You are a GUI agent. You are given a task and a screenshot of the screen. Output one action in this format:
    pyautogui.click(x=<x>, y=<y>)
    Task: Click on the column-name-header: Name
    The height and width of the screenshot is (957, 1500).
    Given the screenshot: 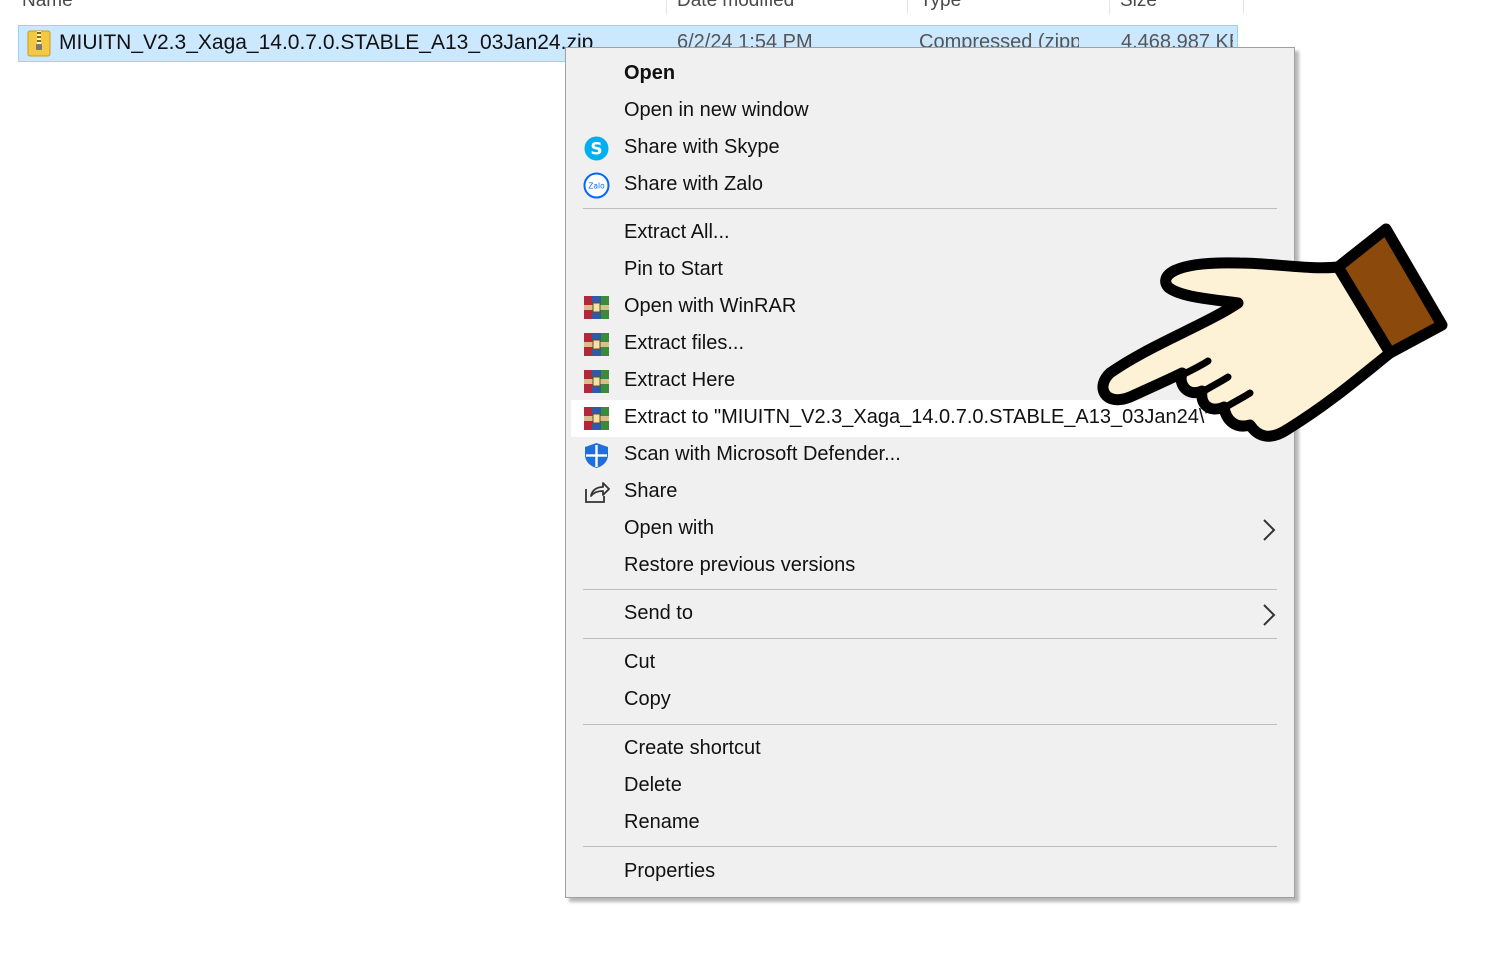 What is the action you would take?
    pyautogui.click(x=57, y=7)
    